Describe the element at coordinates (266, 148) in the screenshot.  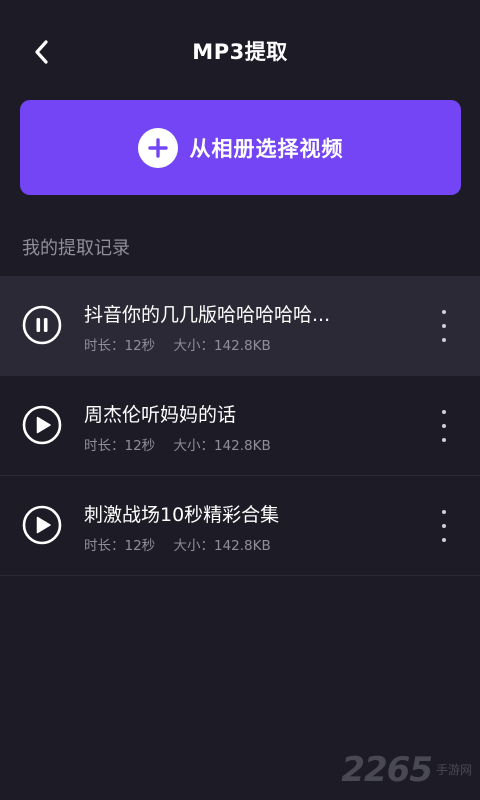
I see `select-video-label: 从相册选择视频` at that location.